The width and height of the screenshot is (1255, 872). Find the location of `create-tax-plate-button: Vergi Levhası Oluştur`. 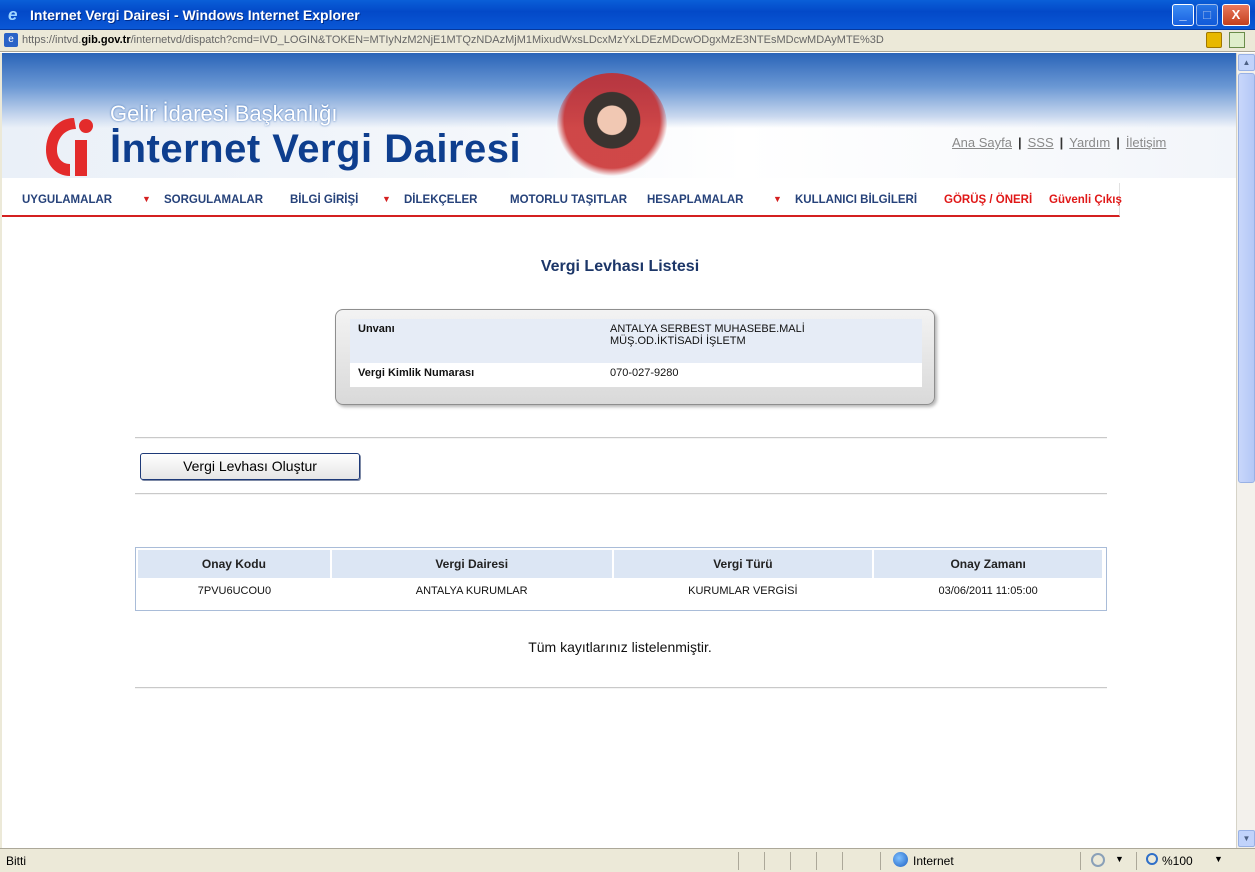

create-tax-plate-button: Vergi Levhası Oluştur is located at coordinates (250, 466).